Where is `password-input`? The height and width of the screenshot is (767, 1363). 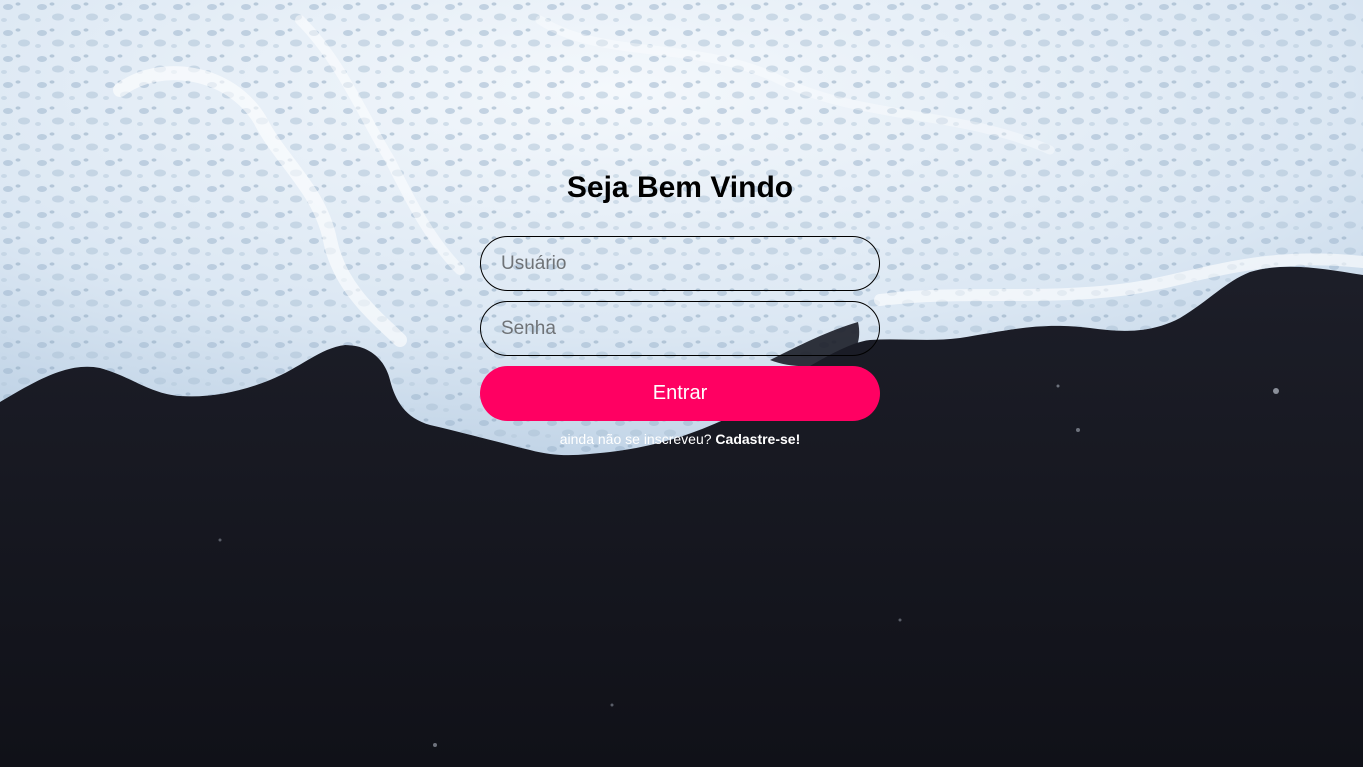
password-input is located at coordinates (680, 328).